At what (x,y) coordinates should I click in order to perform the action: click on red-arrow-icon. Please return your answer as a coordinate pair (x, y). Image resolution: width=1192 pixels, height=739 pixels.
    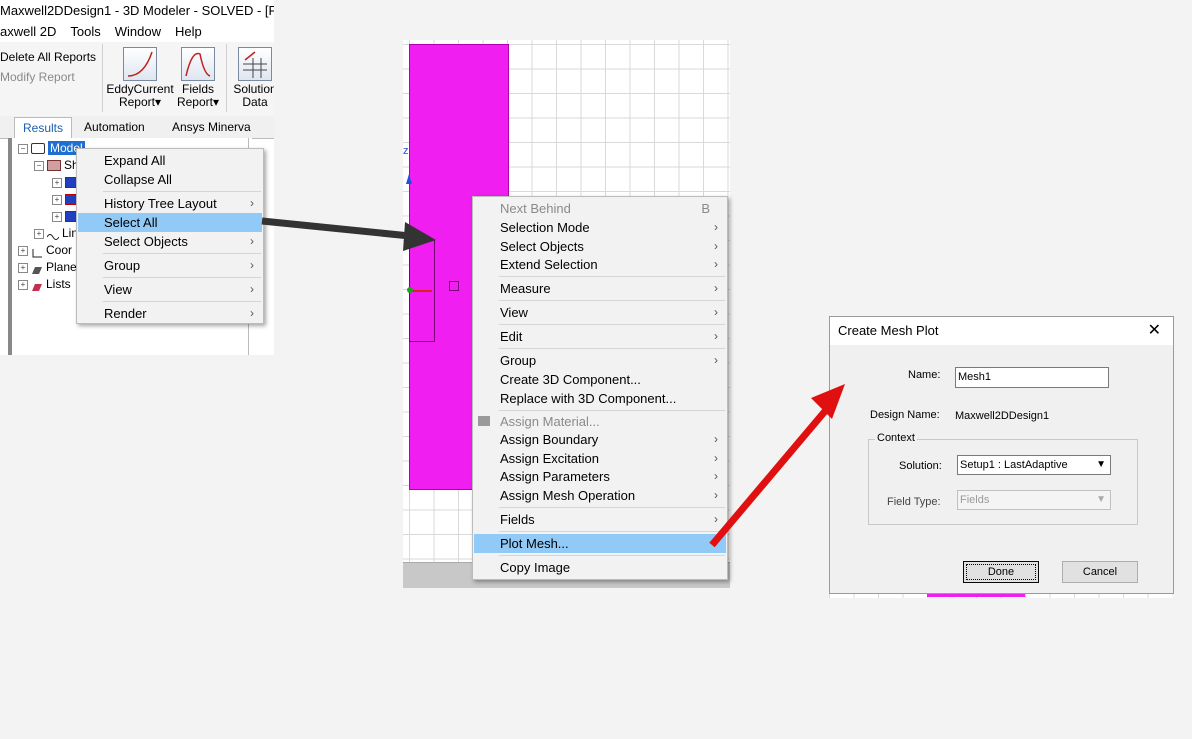
    Looking at the image, I should click on (777, 466).